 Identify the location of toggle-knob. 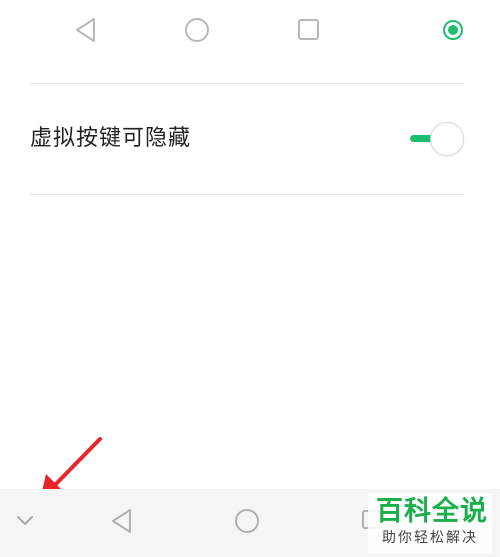
(447, 139).